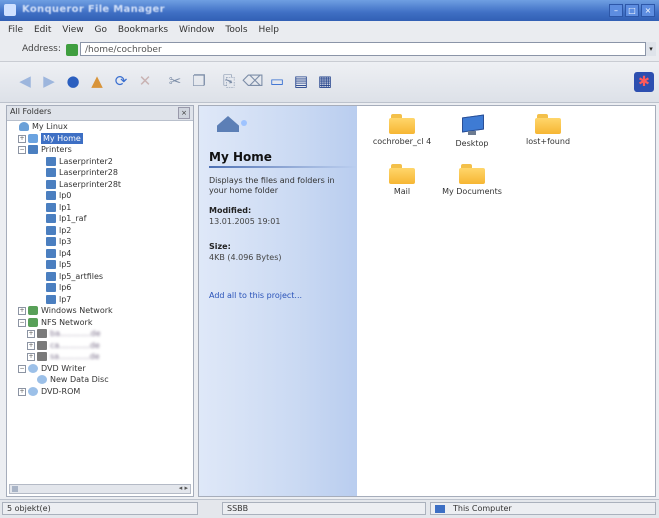 The height and width of the screenshot is (518, 659). I want to click on host-icon, so click(42, 356).